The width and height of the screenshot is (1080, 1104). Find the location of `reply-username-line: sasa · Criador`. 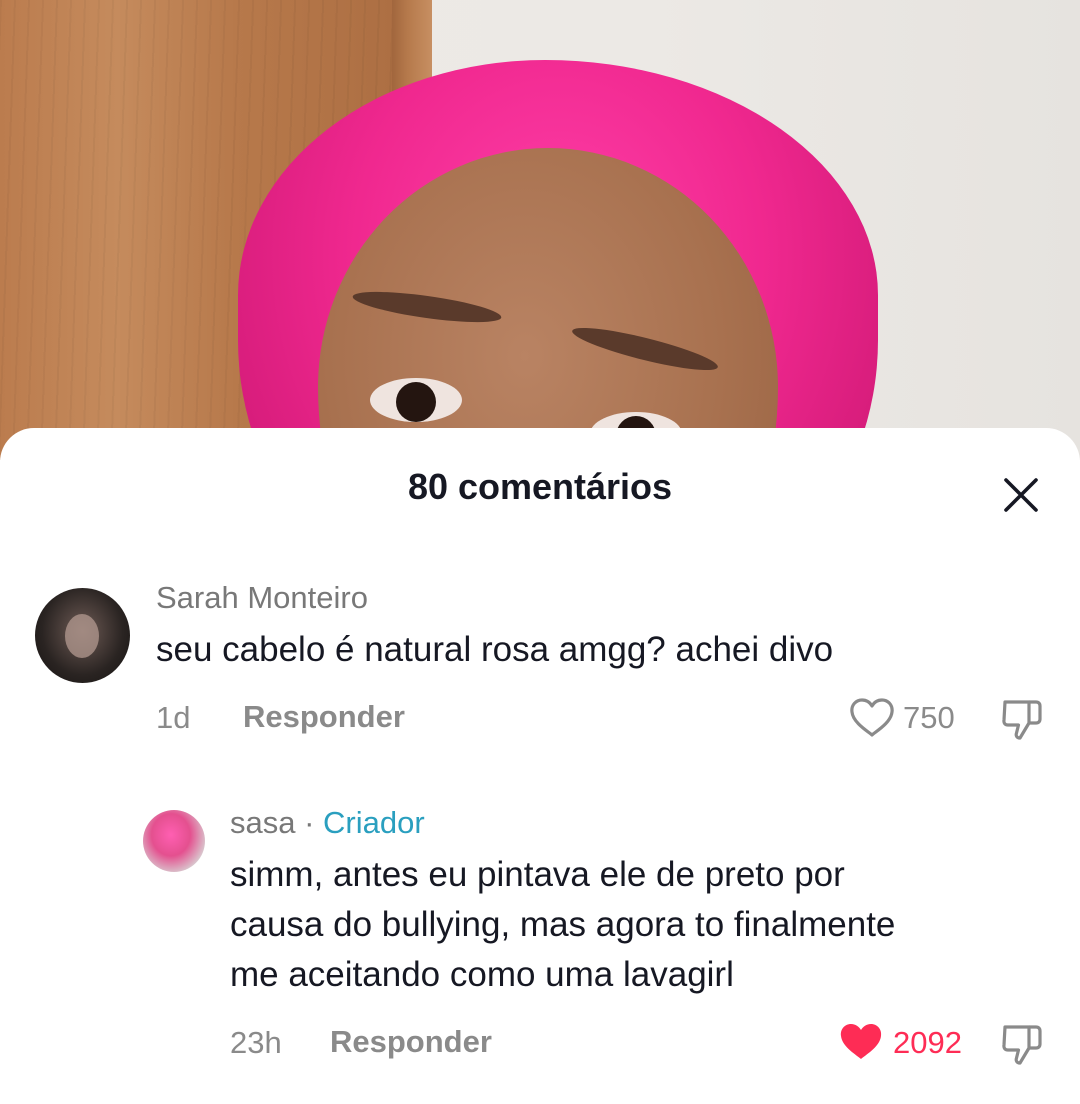

reply-username-line: sasa · Criador is located at coordinates (327, 823).